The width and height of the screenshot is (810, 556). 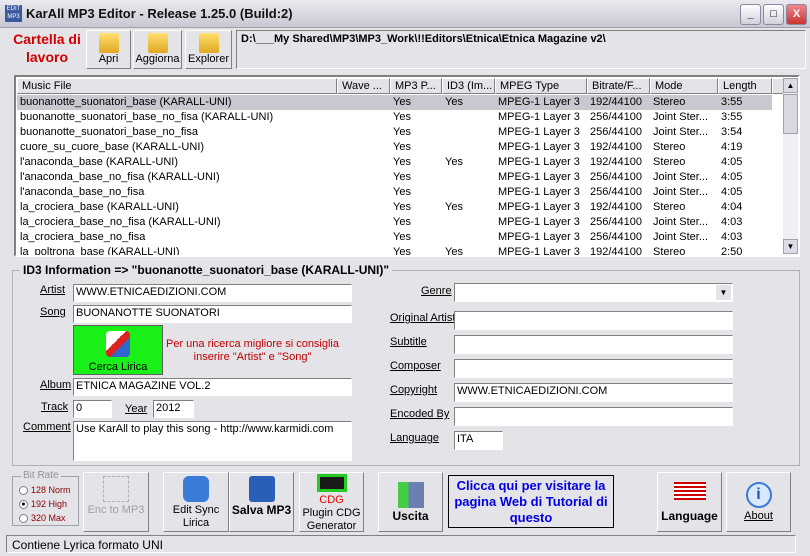 I want to click on minimize-button: _, so click(x=750, y=14).